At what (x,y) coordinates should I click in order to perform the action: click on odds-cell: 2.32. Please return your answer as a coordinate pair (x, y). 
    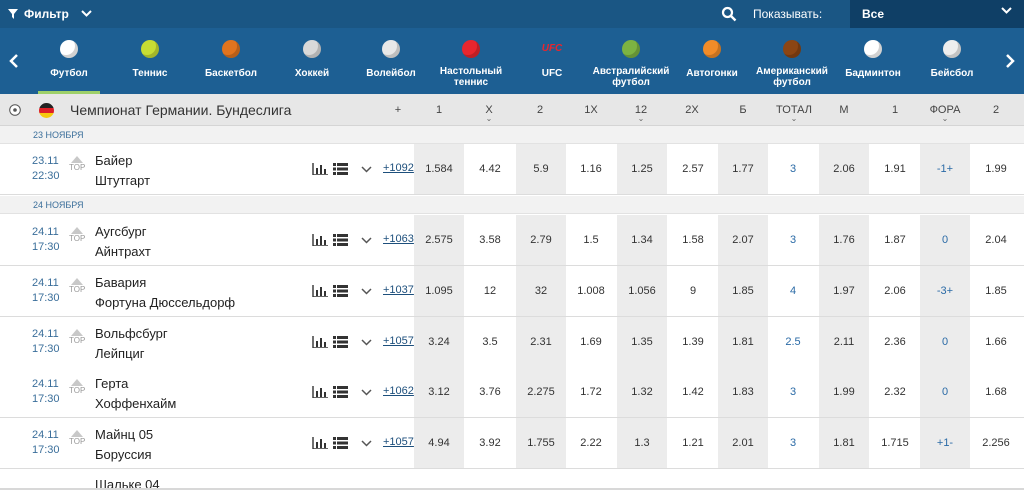
    Looking at the image, I should click on (895, 392).